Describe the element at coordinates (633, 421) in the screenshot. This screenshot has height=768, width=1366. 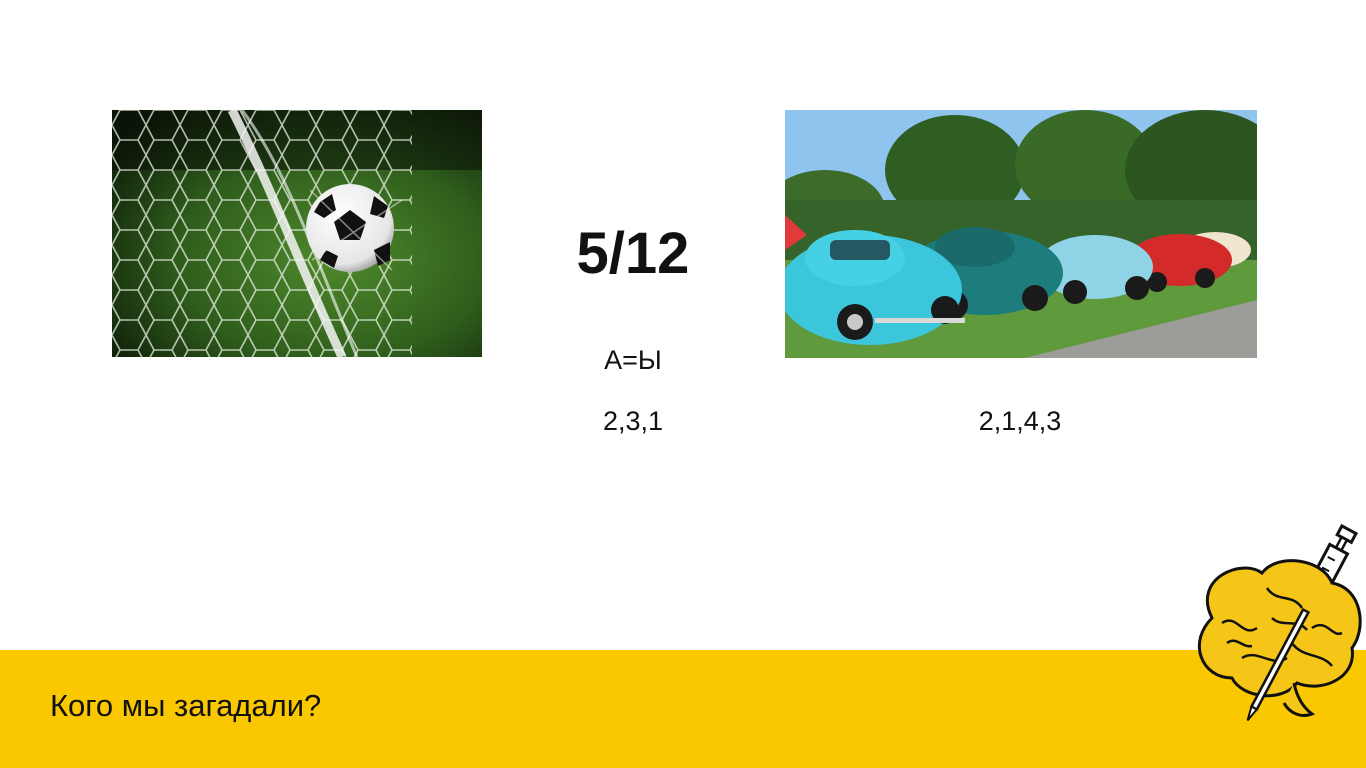
I see `left-word-order-hint: 2,3,1` at that location.